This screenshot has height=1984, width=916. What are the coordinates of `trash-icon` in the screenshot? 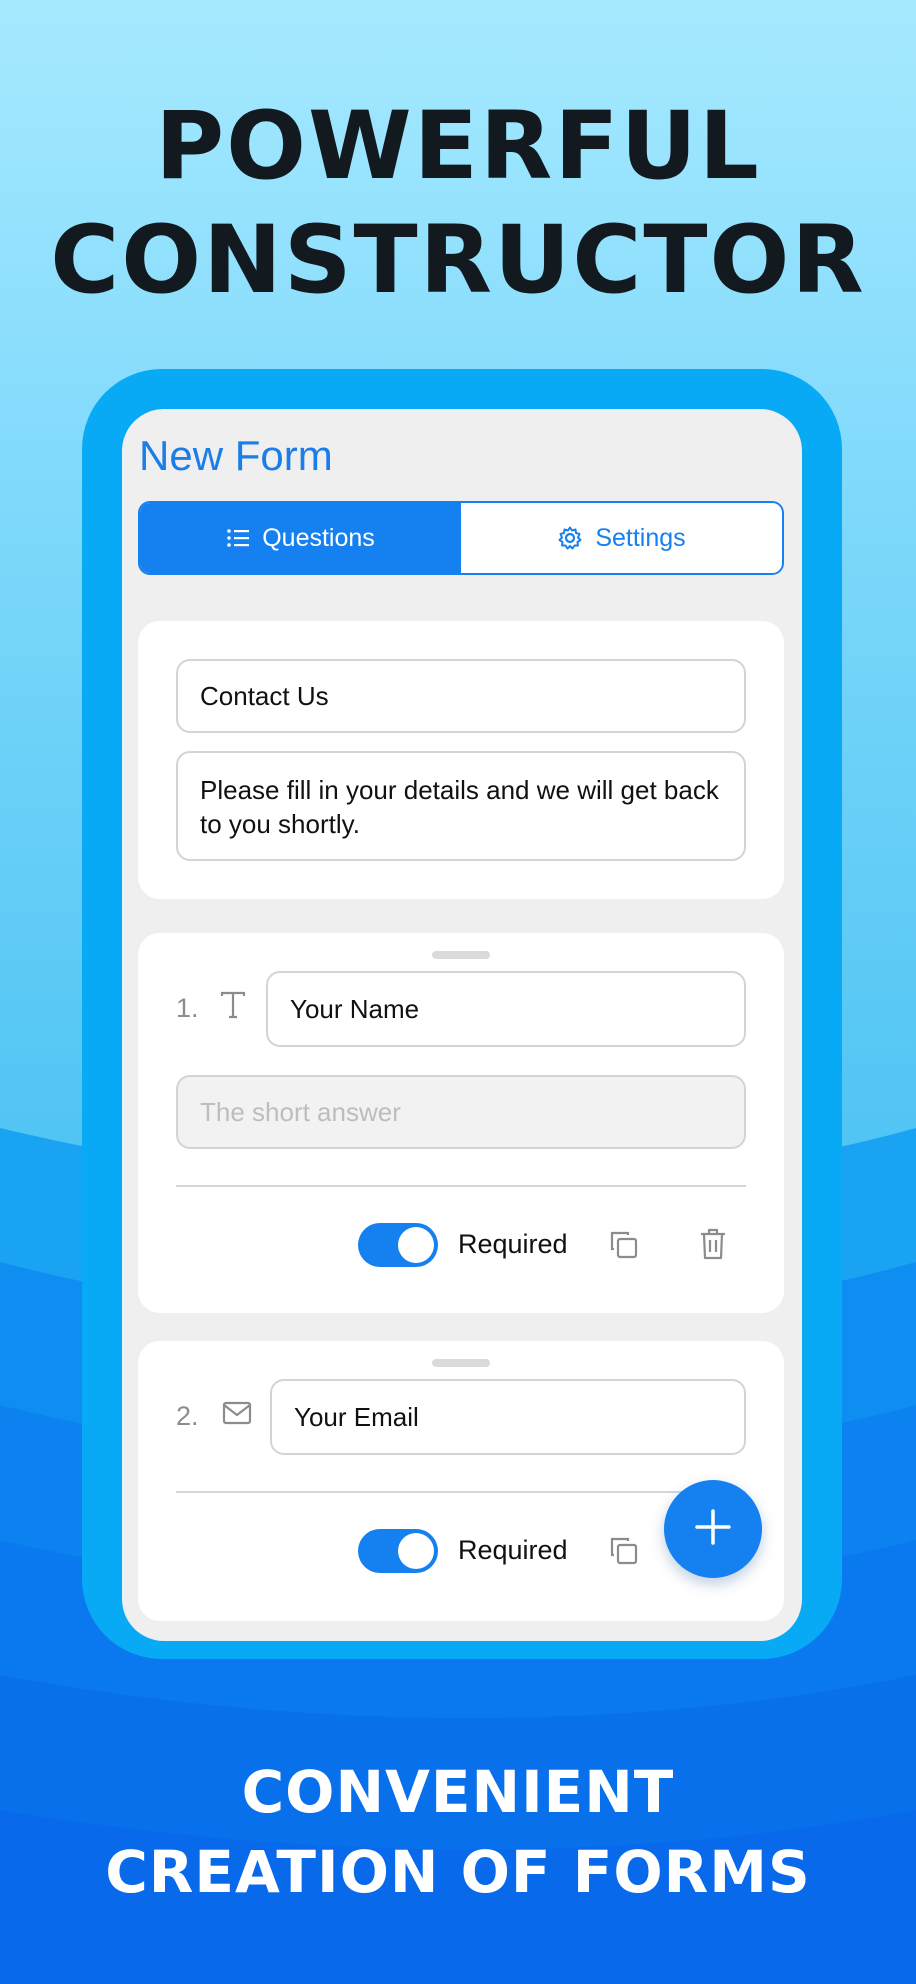 It's located at (713, 1246).